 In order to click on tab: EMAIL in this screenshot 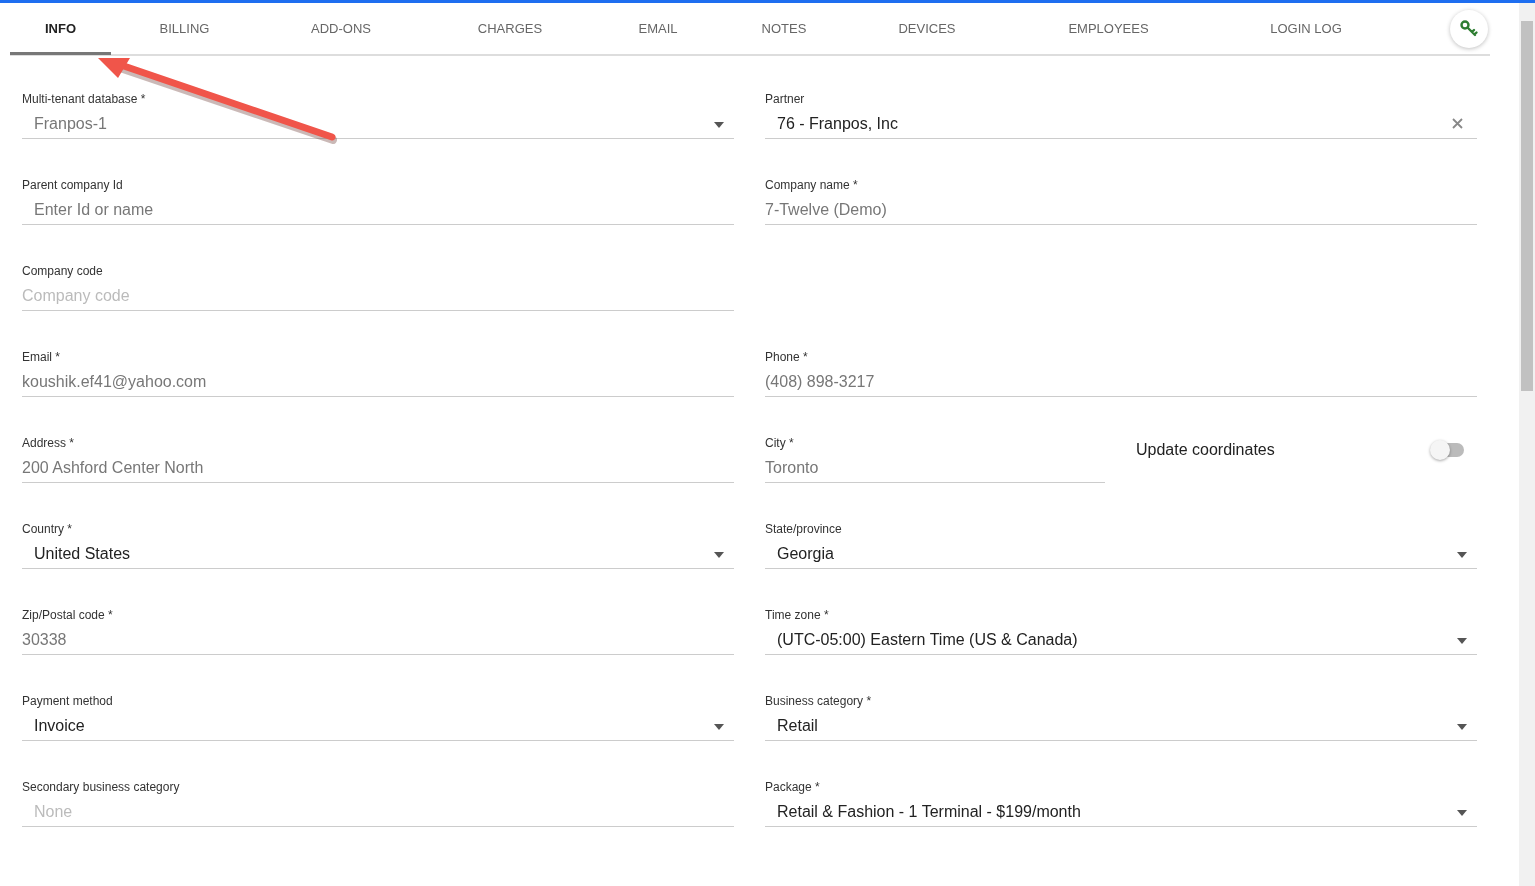, I will do `click(658, 29)`.